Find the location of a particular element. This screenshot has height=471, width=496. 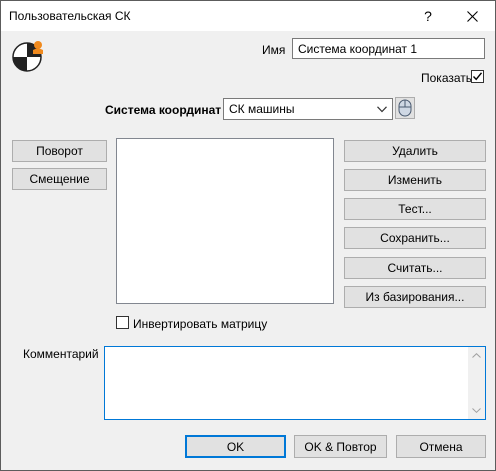

name-label: Имя is located at coordinates (274, 50).